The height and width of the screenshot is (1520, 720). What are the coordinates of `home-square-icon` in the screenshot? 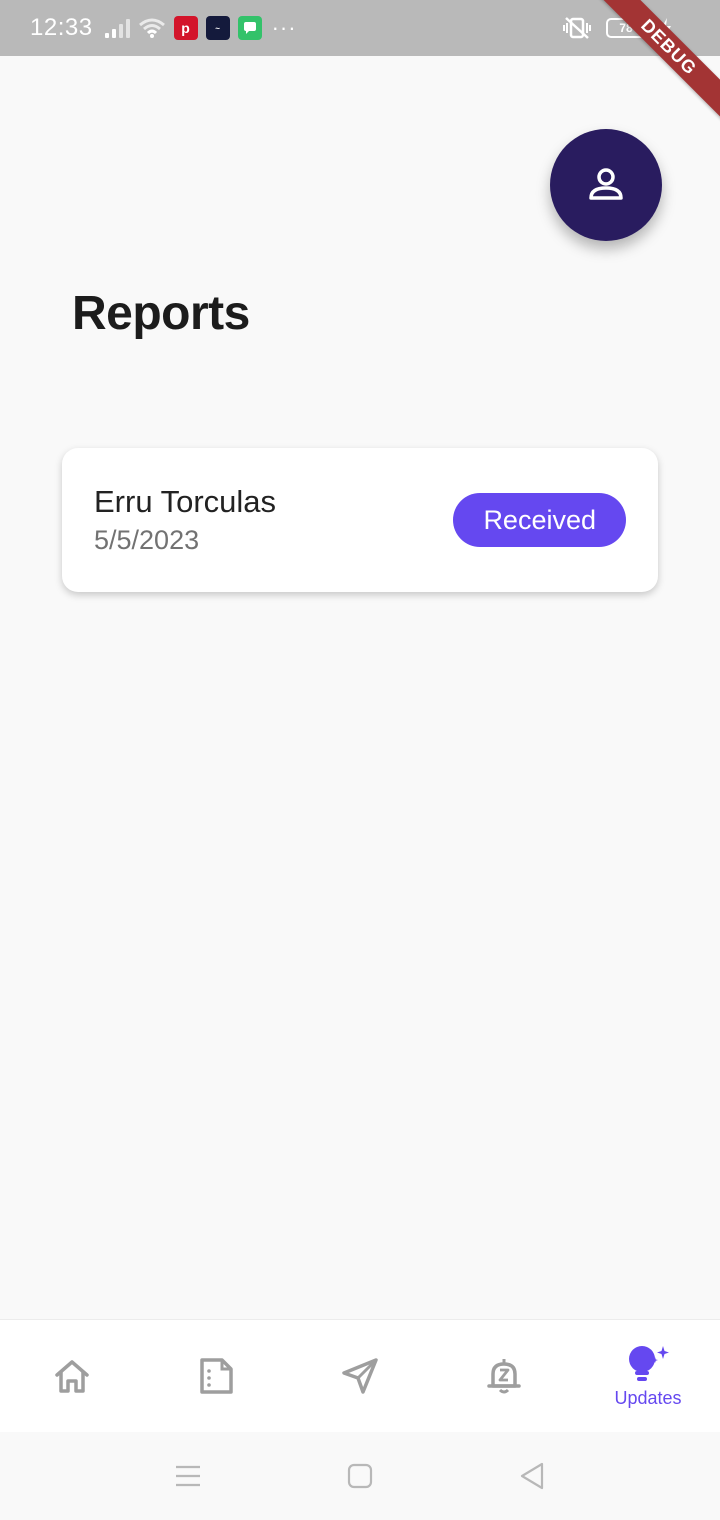 It's located at (360, 1476).